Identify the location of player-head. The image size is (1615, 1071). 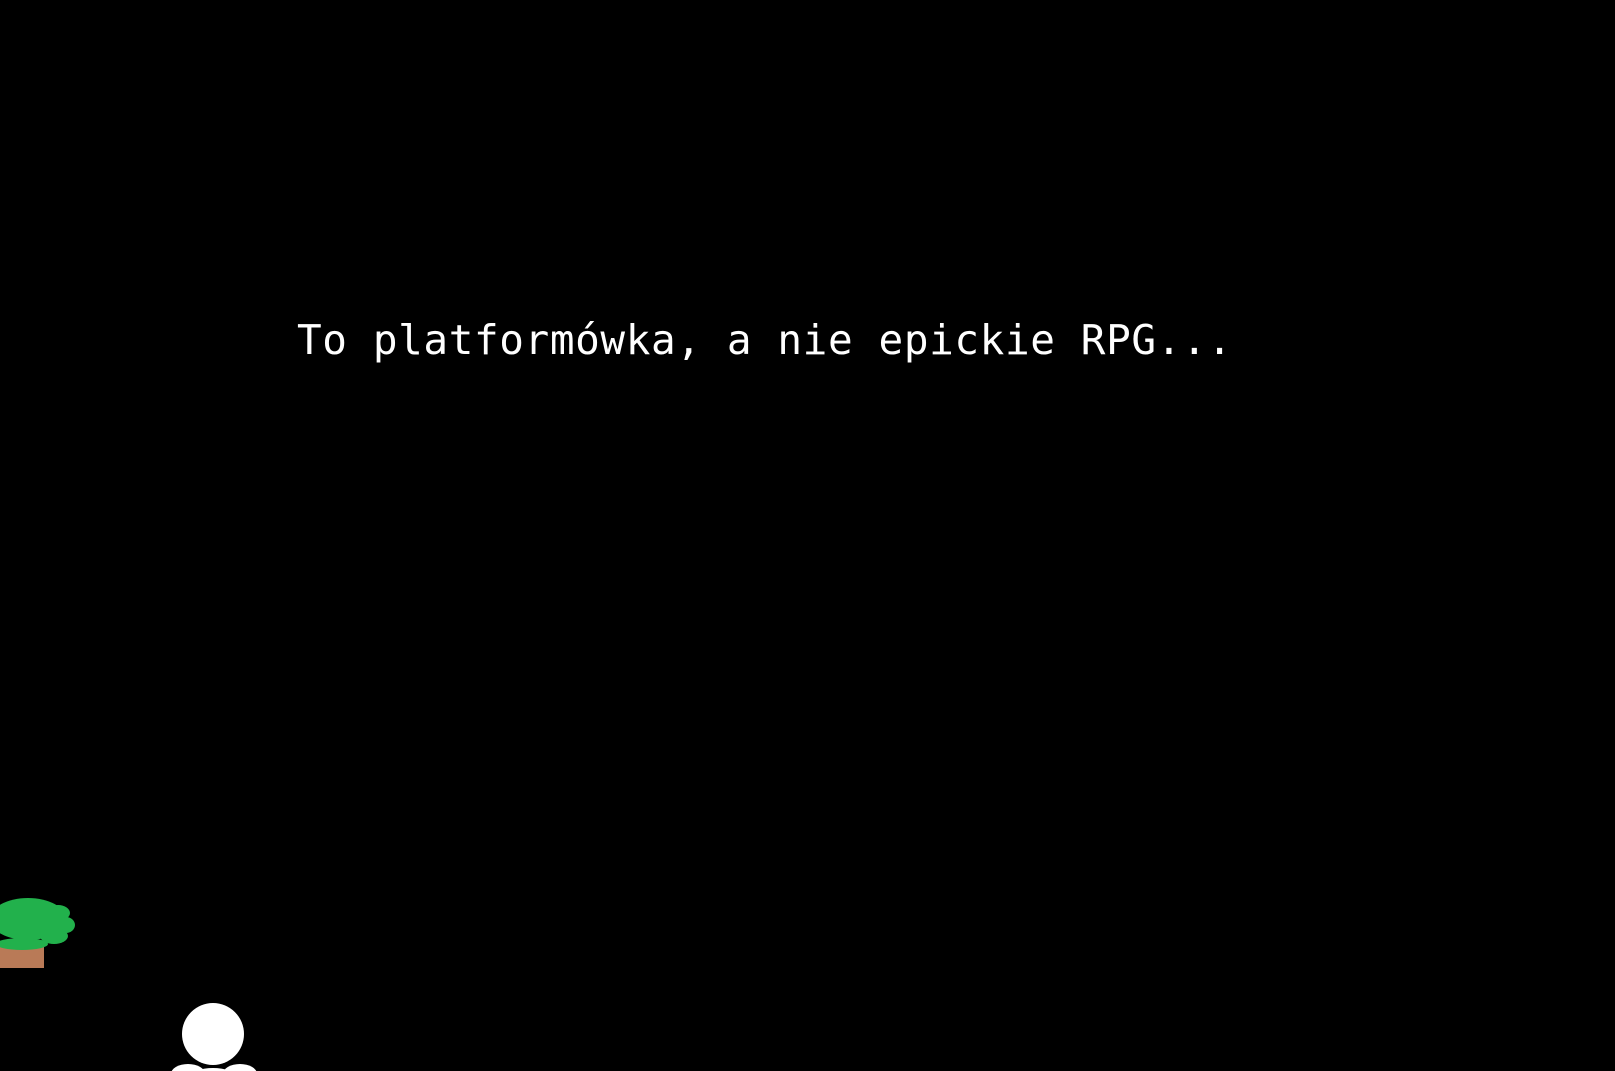
(213, 1034).